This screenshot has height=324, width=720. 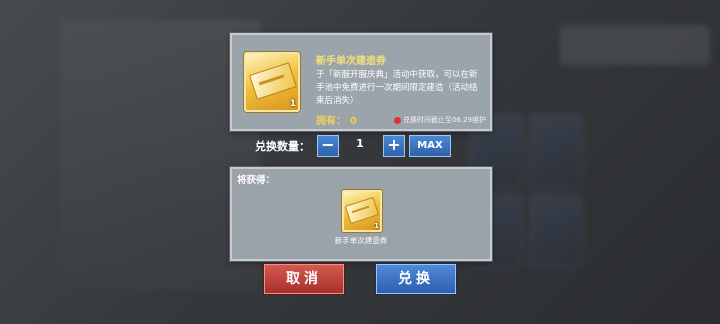 I want to click on item-icon-count: 1, so click(x=292, y=104).